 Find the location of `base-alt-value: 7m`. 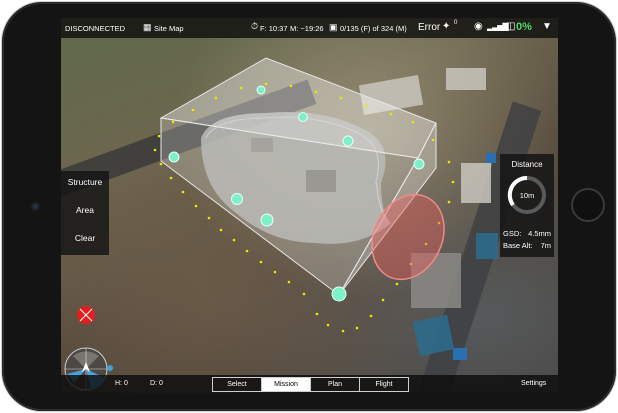

base-alt-value: 7m is located at coordinates (545, 245).